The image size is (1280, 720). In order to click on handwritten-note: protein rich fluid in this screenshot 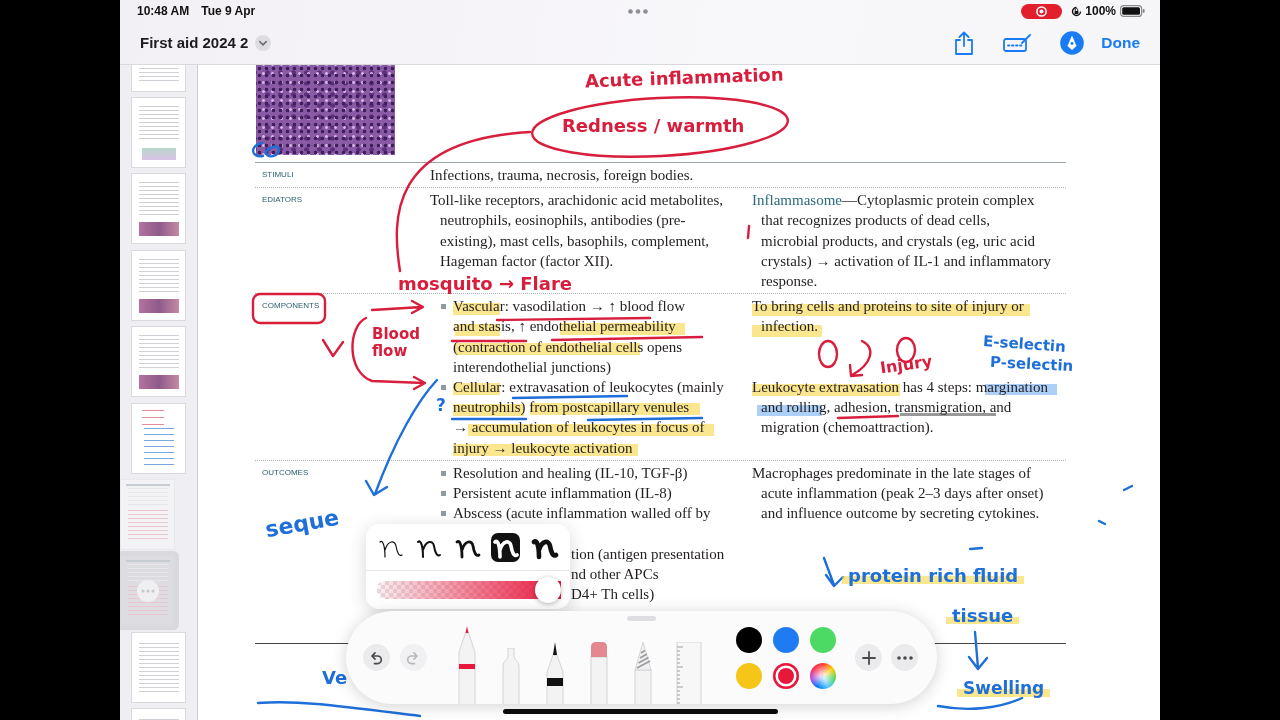, I will do `click(933, 576)`.